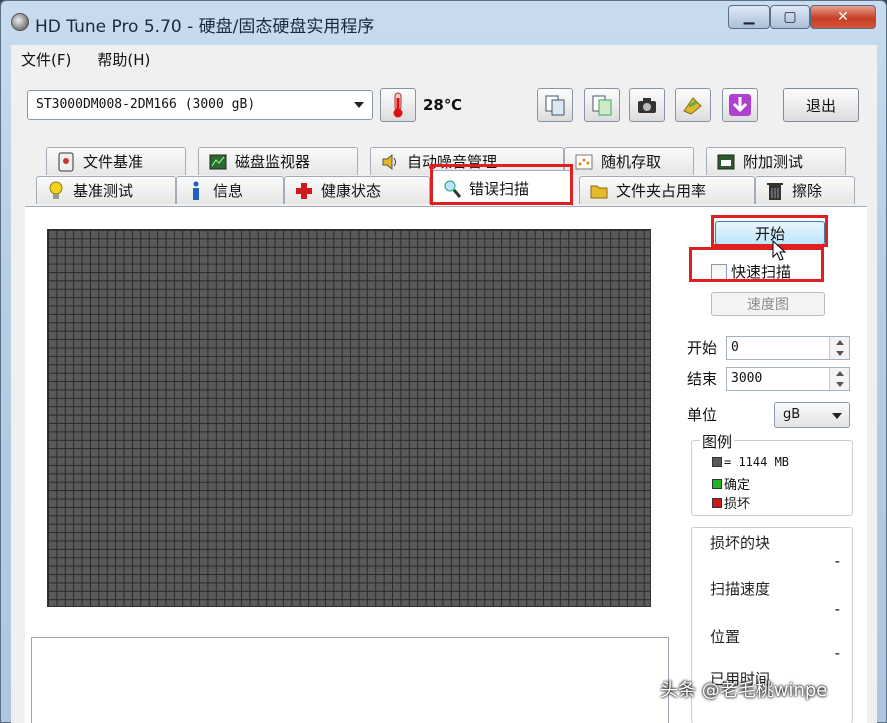  I want to click on tab-label: 文件夹占用率, so click(661, 191).